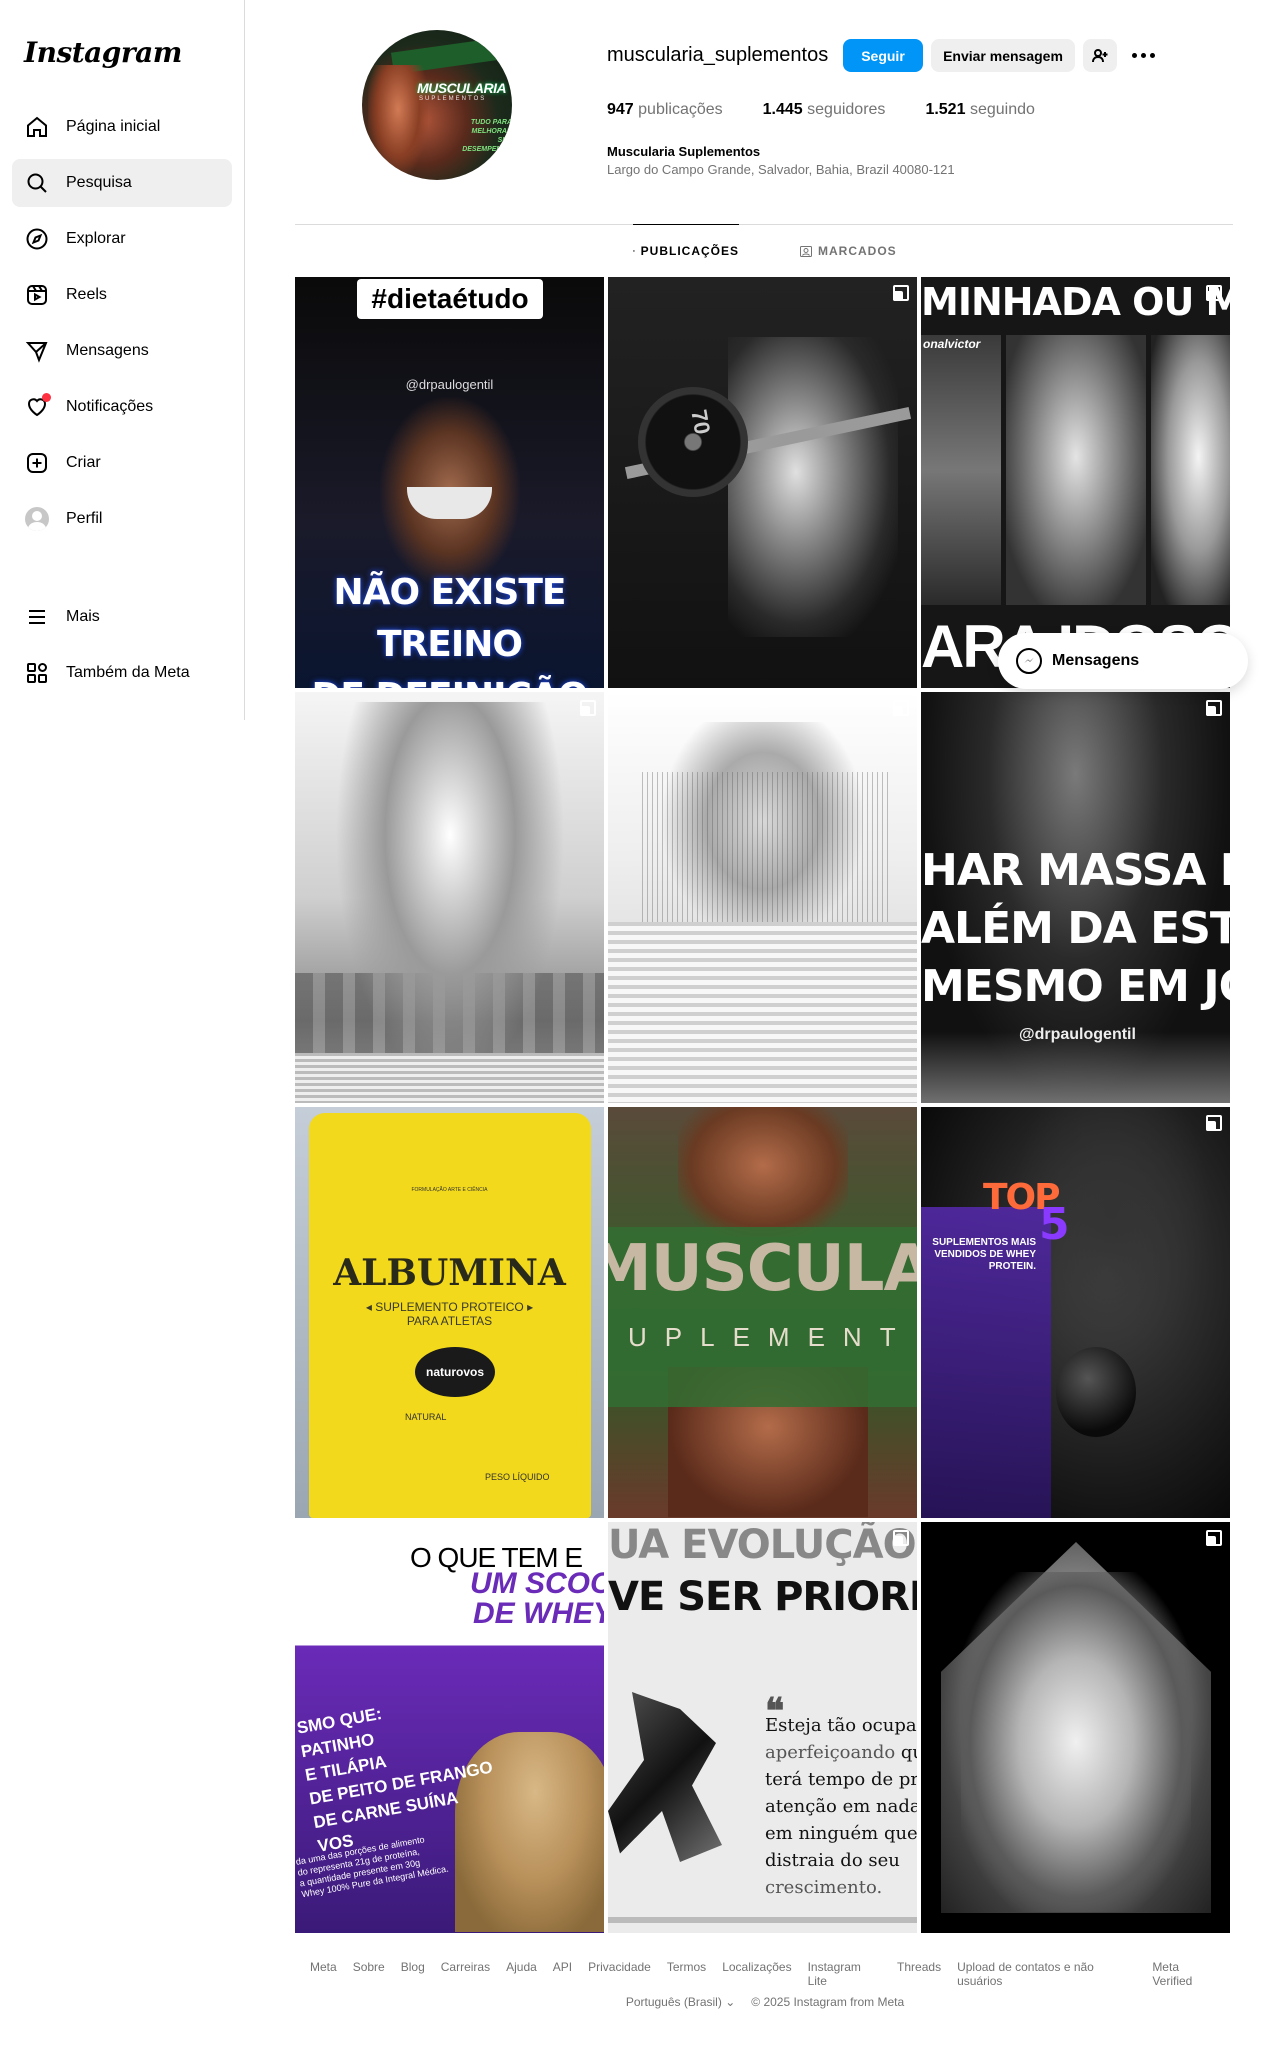  What do you see at coordinates (686, 1974) in the screenshot?
I see `footer-link: Termos` at bounding box center [686, 1974].